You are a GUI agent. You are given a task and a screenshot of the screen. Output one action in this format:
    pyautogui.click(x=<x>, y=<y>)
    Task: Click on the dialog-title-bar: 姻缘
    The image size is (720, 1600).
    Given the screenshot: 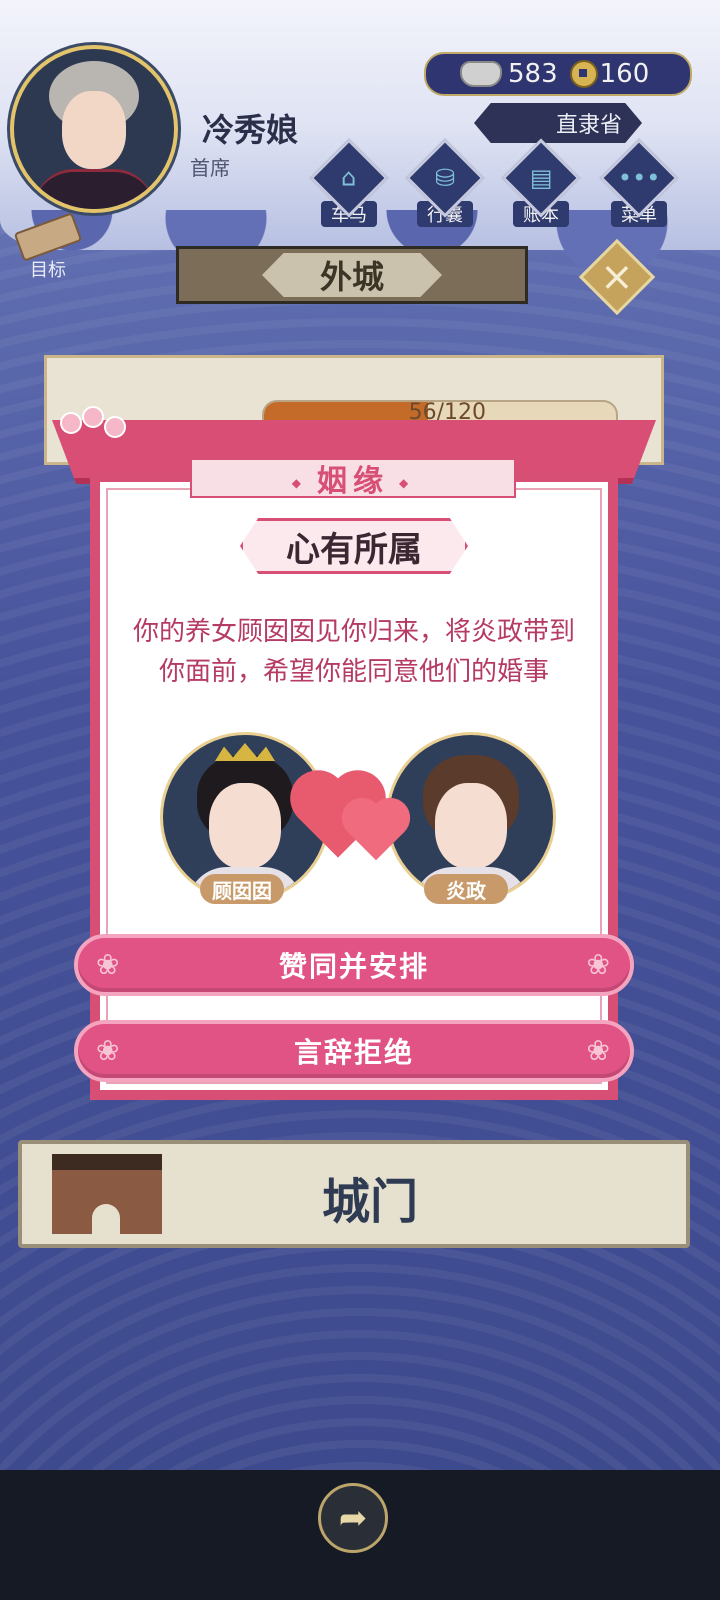 What is the action you would take?
    pyautogui.click(x=353, y=478)
    